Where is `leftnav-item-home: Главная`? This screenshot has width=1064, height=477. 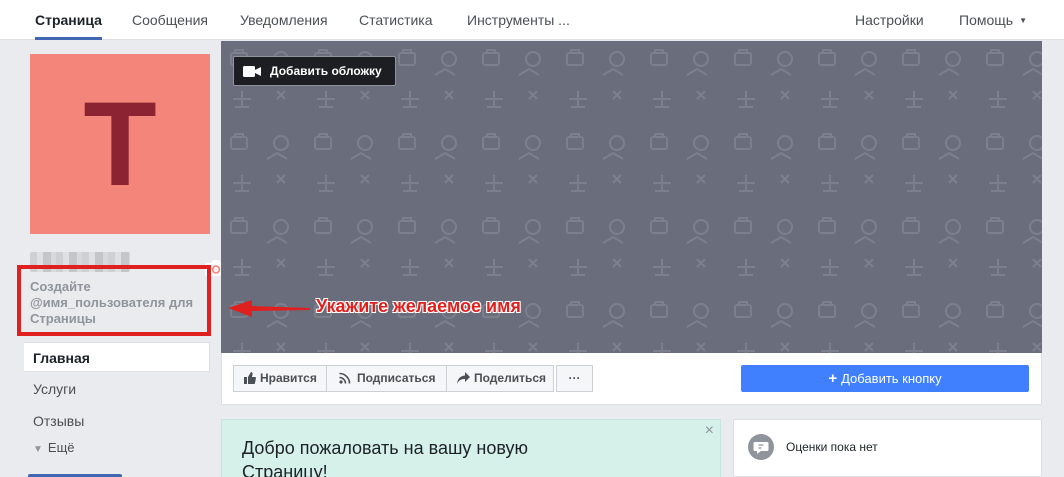 leftnav-item-home: Главная is located at coordinates (117, 357).